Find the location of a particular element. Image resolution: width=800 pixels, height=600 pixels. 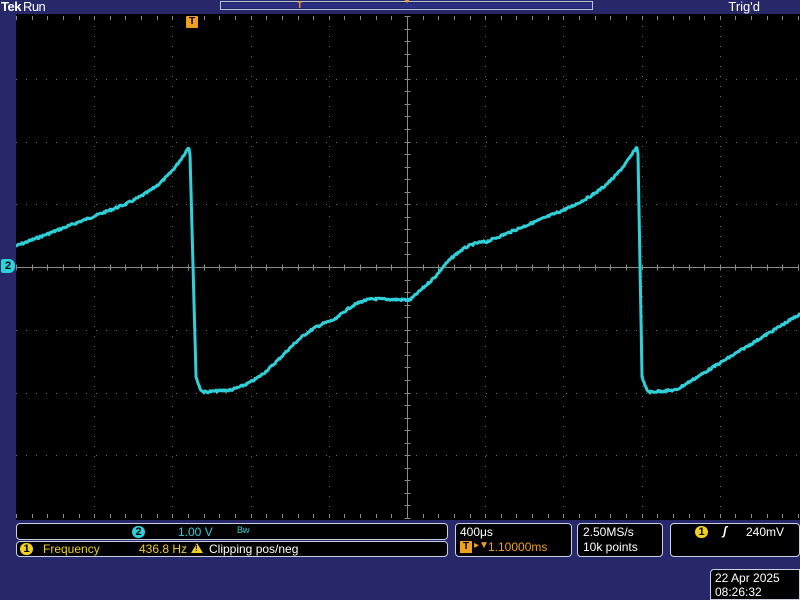

warning-icon-mark: ! is located at coordinates (196, 548).